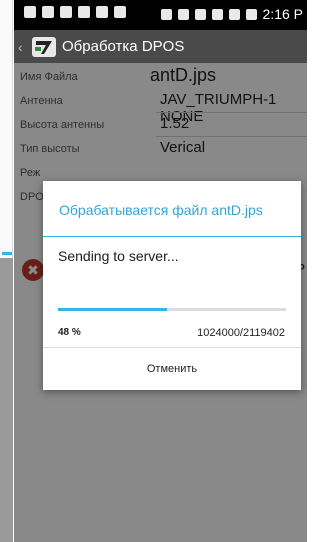  What do you see at coordinates (172, 369) in the screenshot?
I see `cancel-button: Отменить` at bounding box center [172, 369].